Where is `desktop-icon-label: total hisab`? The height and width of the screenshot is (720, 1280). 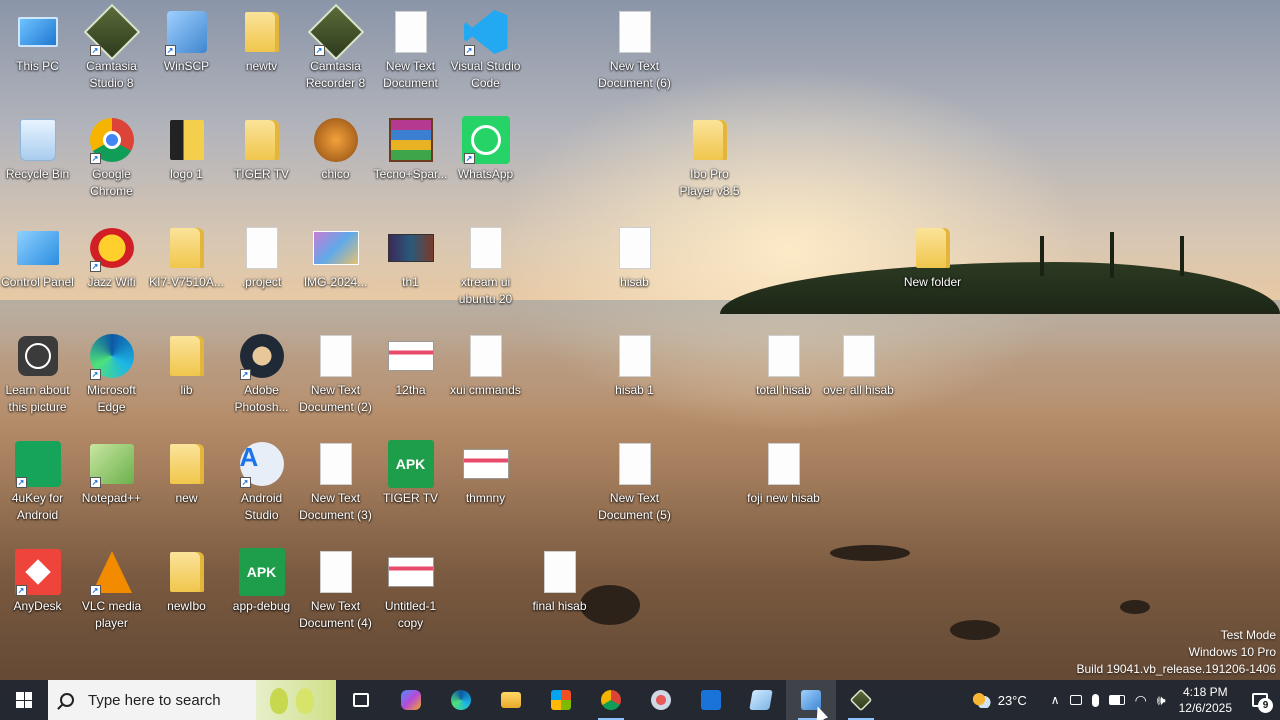 desktop-icon-label: total hisab is located at coordinates (783, 390).